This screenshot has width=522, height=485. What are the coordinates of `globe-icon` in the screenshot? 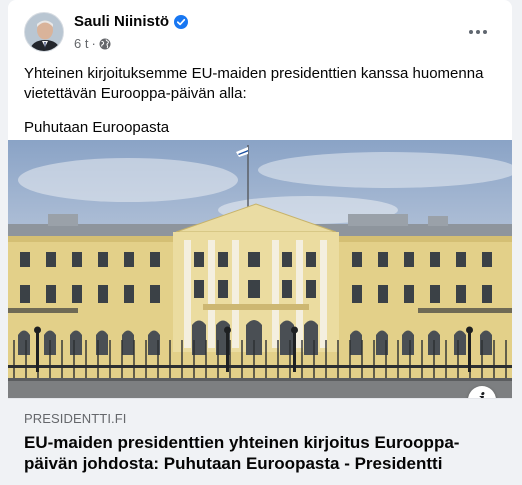 It's located at (105, 44).